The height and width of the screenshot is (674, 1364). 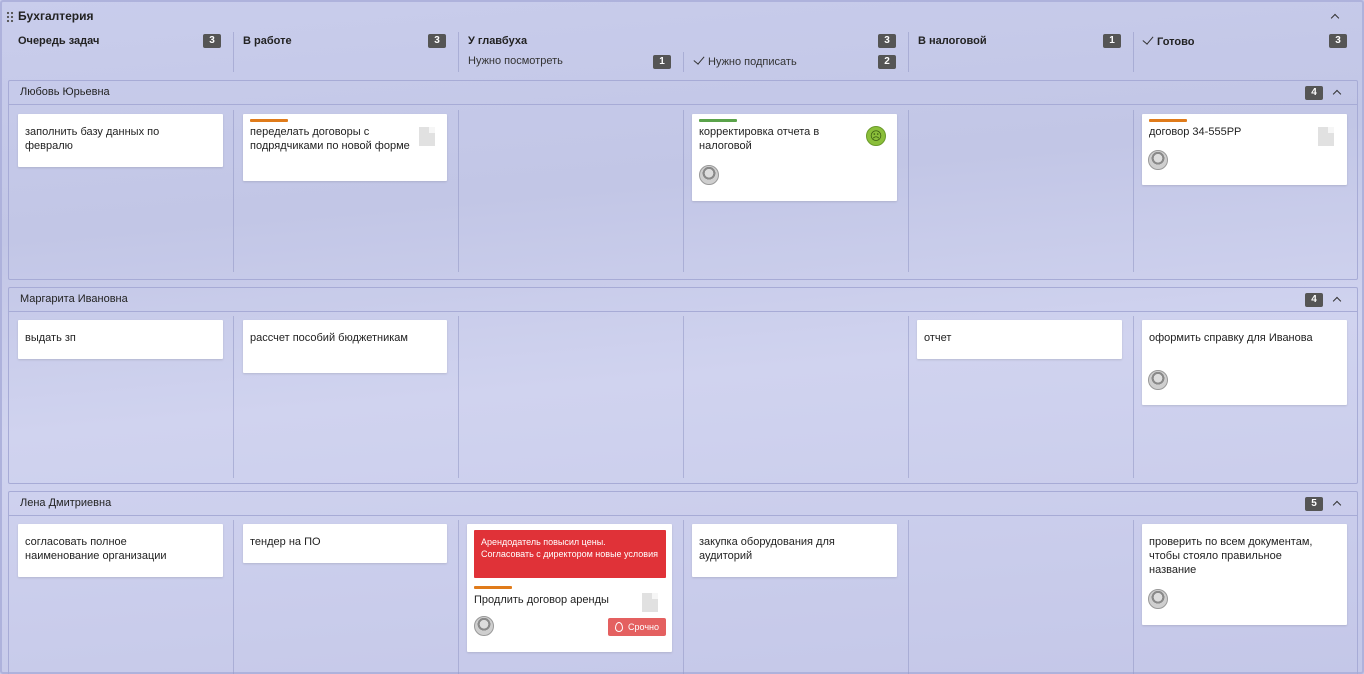 What do you see at coordinates (498, 41) in the screenshot?
I see `column-name: У главбуха` at bounding box center [498, 41].